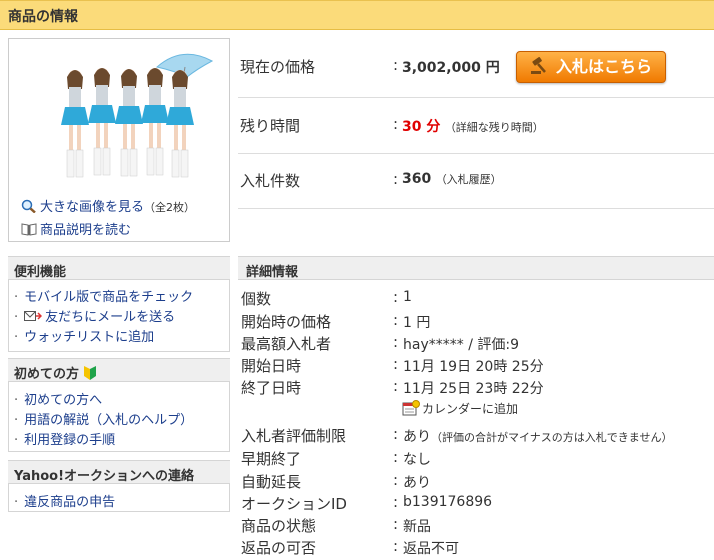  Describe the element at coordinates (473, 389) in the screenshot. I see `detail-value: 11月 25日 23時 22分` at that location.